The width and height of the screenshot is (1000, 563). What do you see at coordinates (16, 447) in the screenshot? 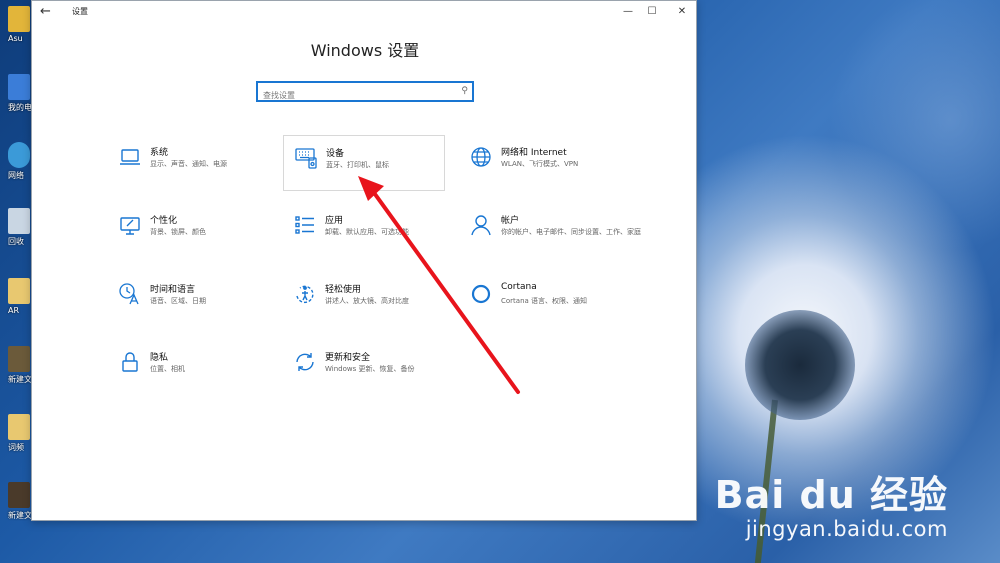
I see `desktop-icon-label: 词频` at bounding box center [16, 447].